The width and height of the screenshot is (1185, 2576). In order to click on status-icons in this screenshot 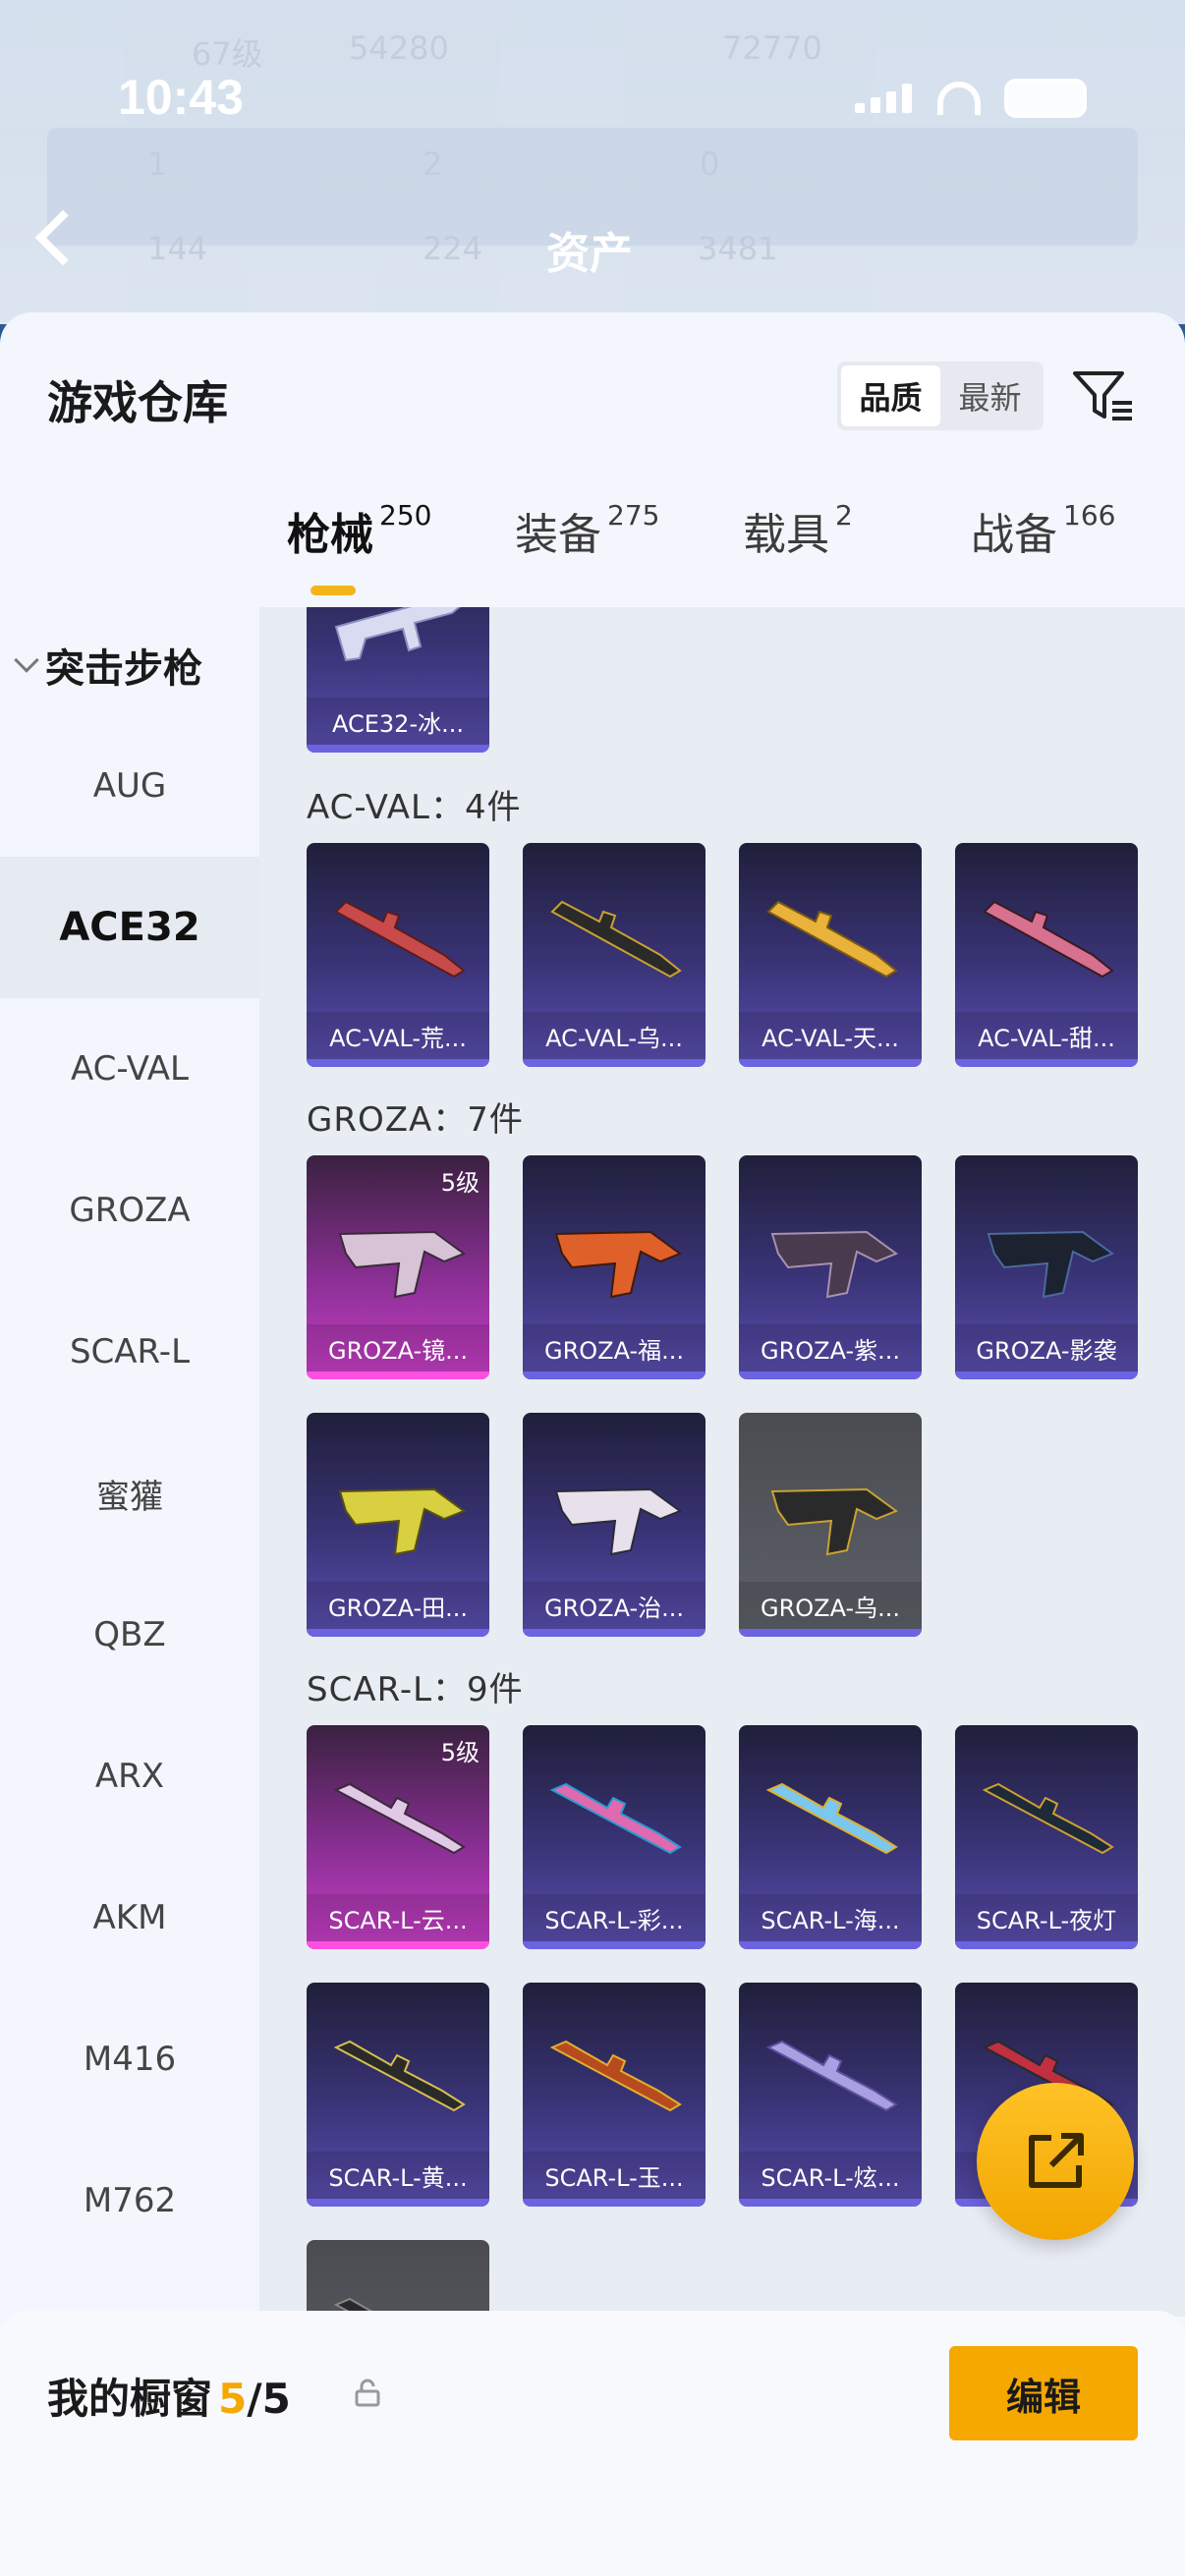, I will do `click(971, 98)`.